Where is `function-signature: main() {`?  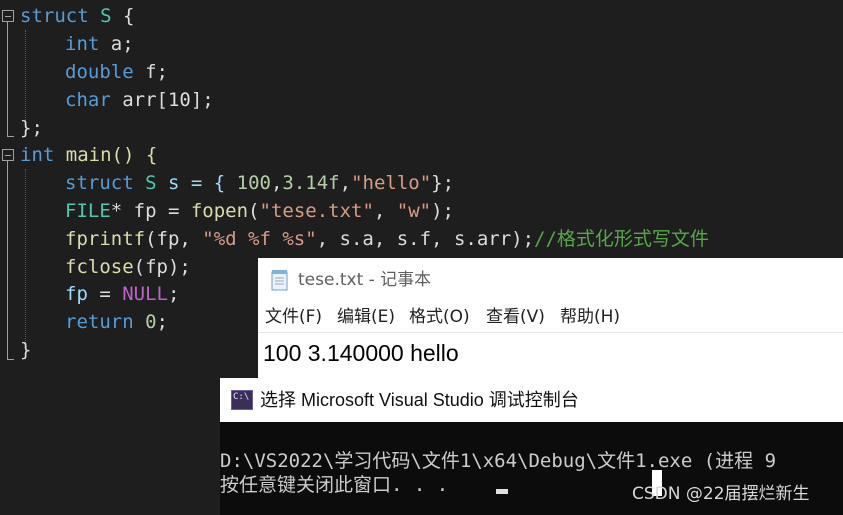
function-signature: main() { is located at coordinates (111, 155).